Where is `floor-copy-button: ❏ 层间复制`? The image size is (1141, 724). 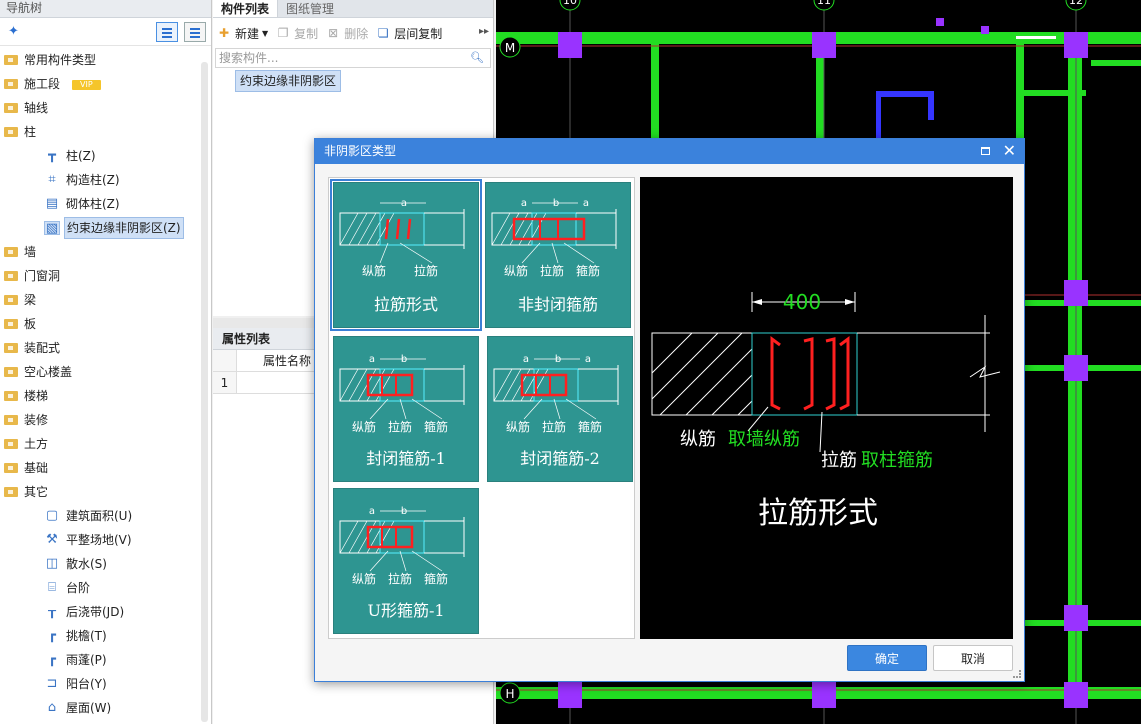 floor-copy-button: ❏ 层间复制 is located at coordinates (409, 33).